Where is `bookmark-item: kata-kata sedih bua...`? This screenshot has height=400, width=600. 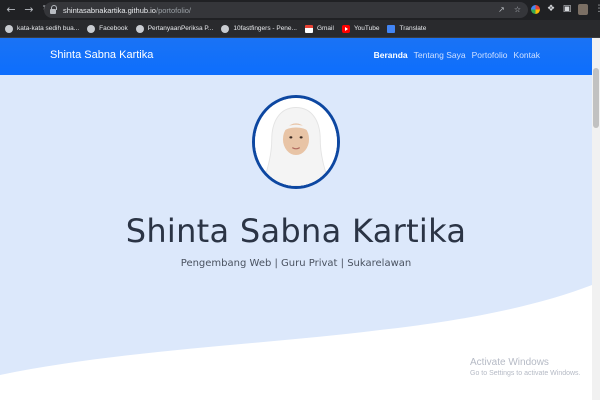
bookmark-item: kata-kata sedih bua... is located at coordinates (42, 28).